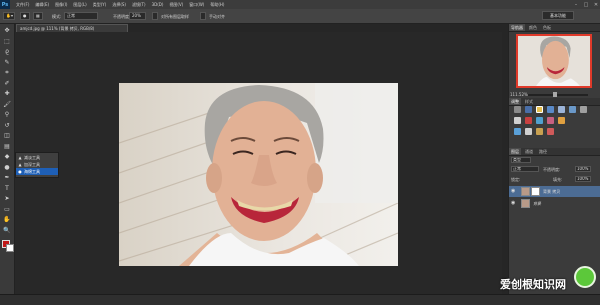  I want to click on layer-mask-thumbnail, so click(535, 191).